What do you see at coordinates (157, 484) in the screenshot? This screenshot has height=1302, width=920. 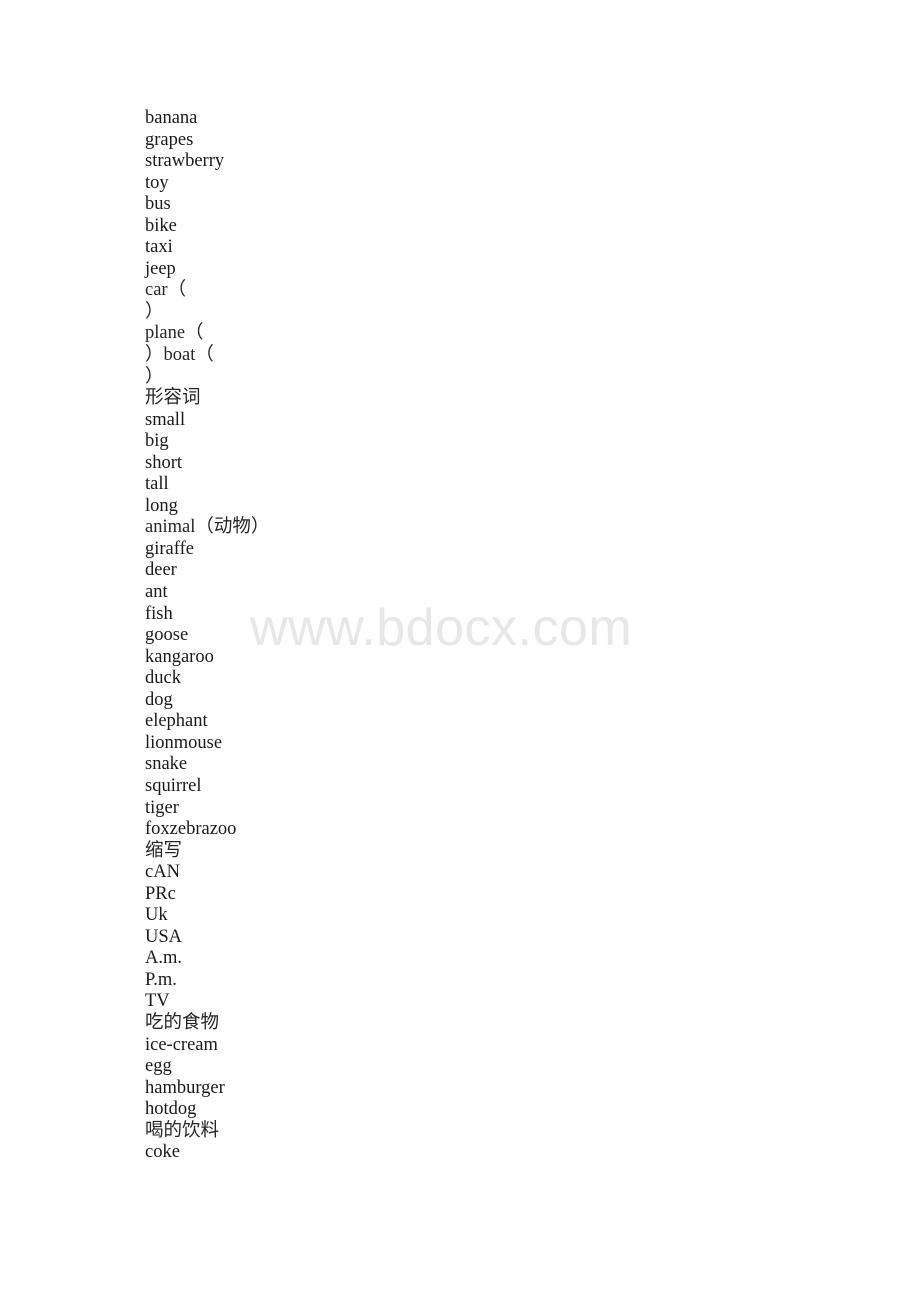 I see `text-line: tall` at bounding box center [157, 484].